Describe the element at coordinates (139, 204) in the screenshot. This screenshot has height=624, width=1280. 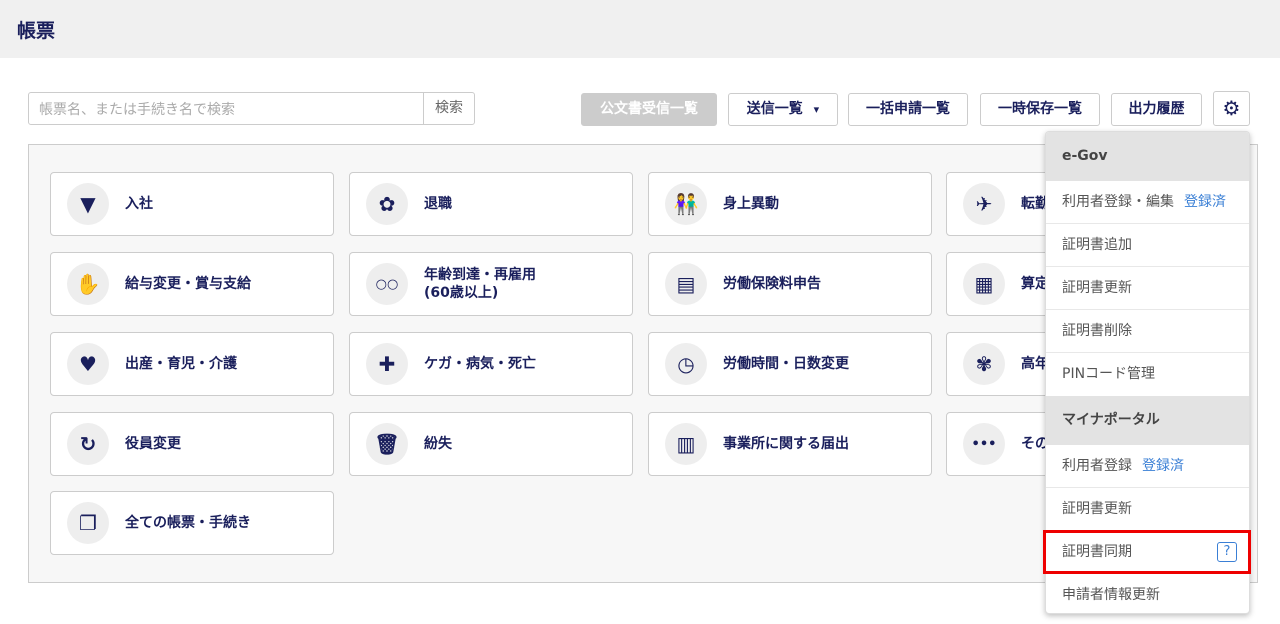
I see `form-card-label: 入社` at that location.